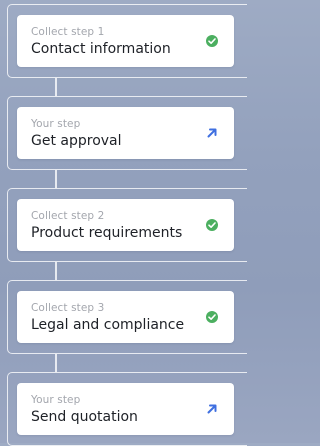 This screenshot has height=446, width=320. I want to click on step-title: Send quotation, so click(84, 417).